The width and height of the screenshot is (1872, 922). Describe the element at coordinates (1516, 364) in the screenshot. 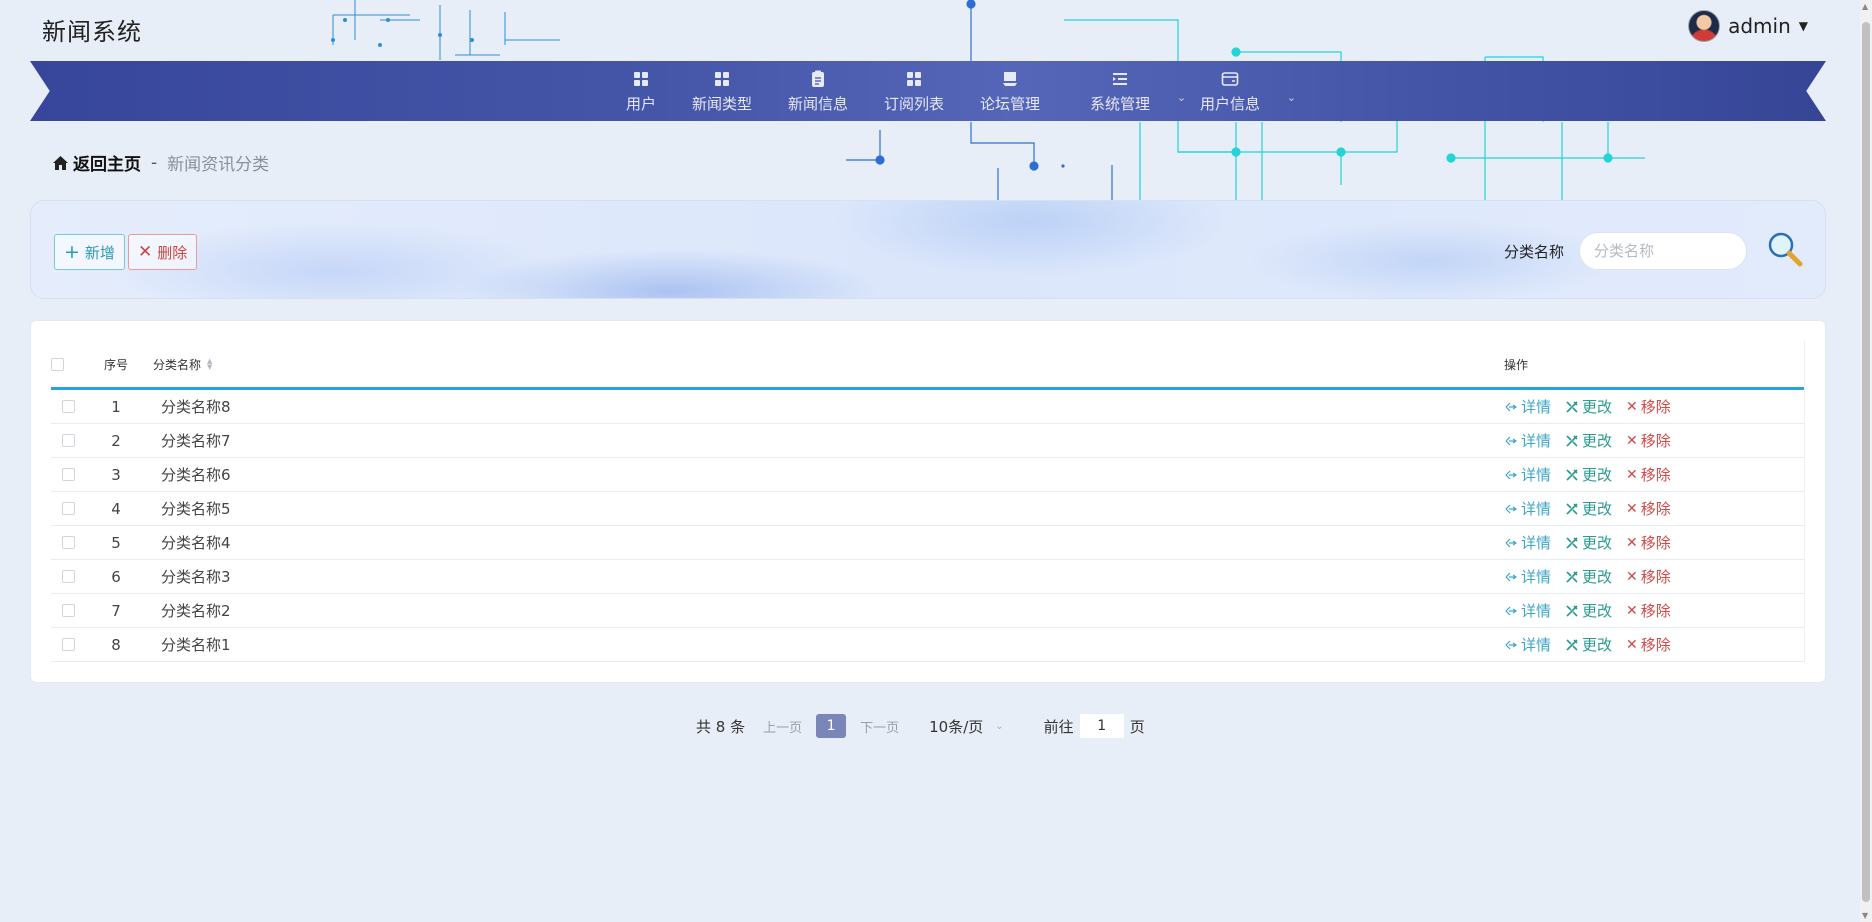

I see `header-ops: 操作` at that location.